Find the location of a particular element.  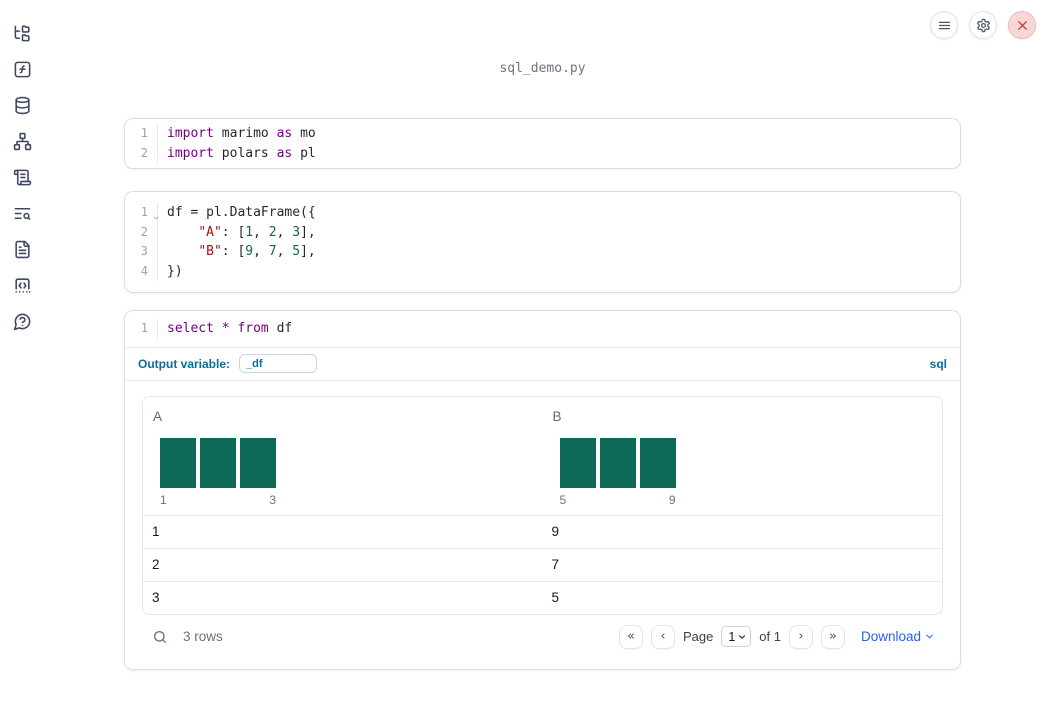

download-label: Download is located at coordinates (890, 636).